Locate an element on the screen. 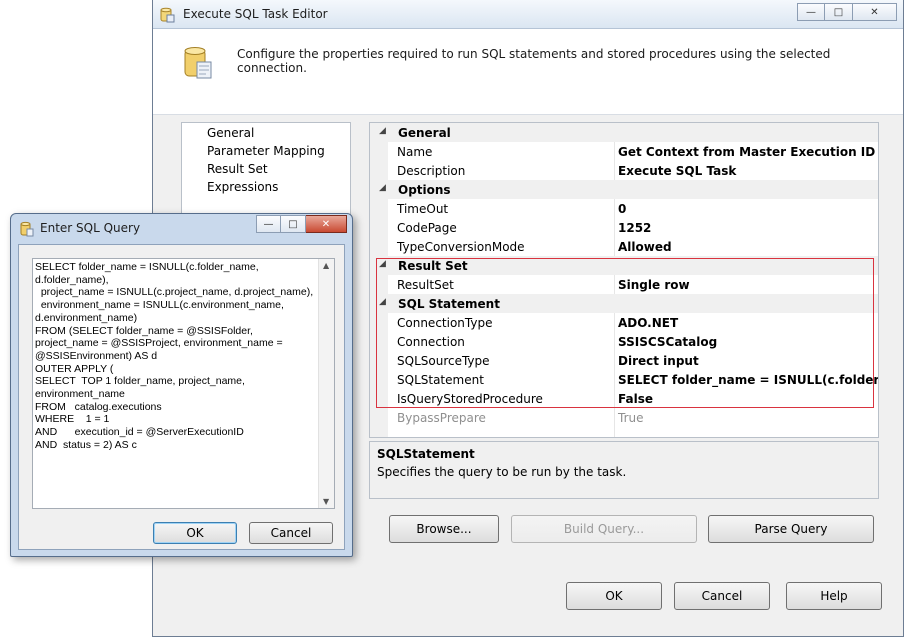  dialog-title: Enter SQL Query is located at coordinates (90, 228).